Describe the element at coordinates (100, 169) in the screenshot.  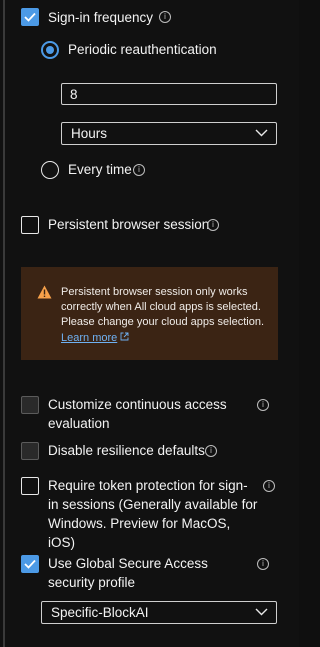
I see `every-time-label: Every time` at that location.